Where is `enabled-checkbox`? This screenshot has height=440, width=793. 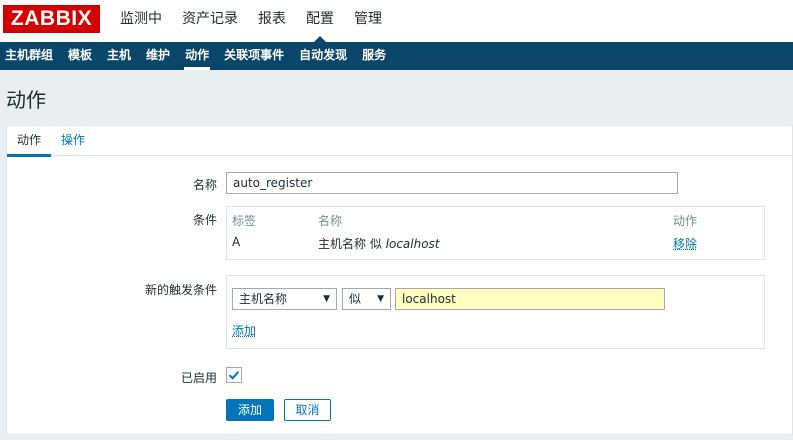 enabled-checkbox is located at coordinates (234, 375).